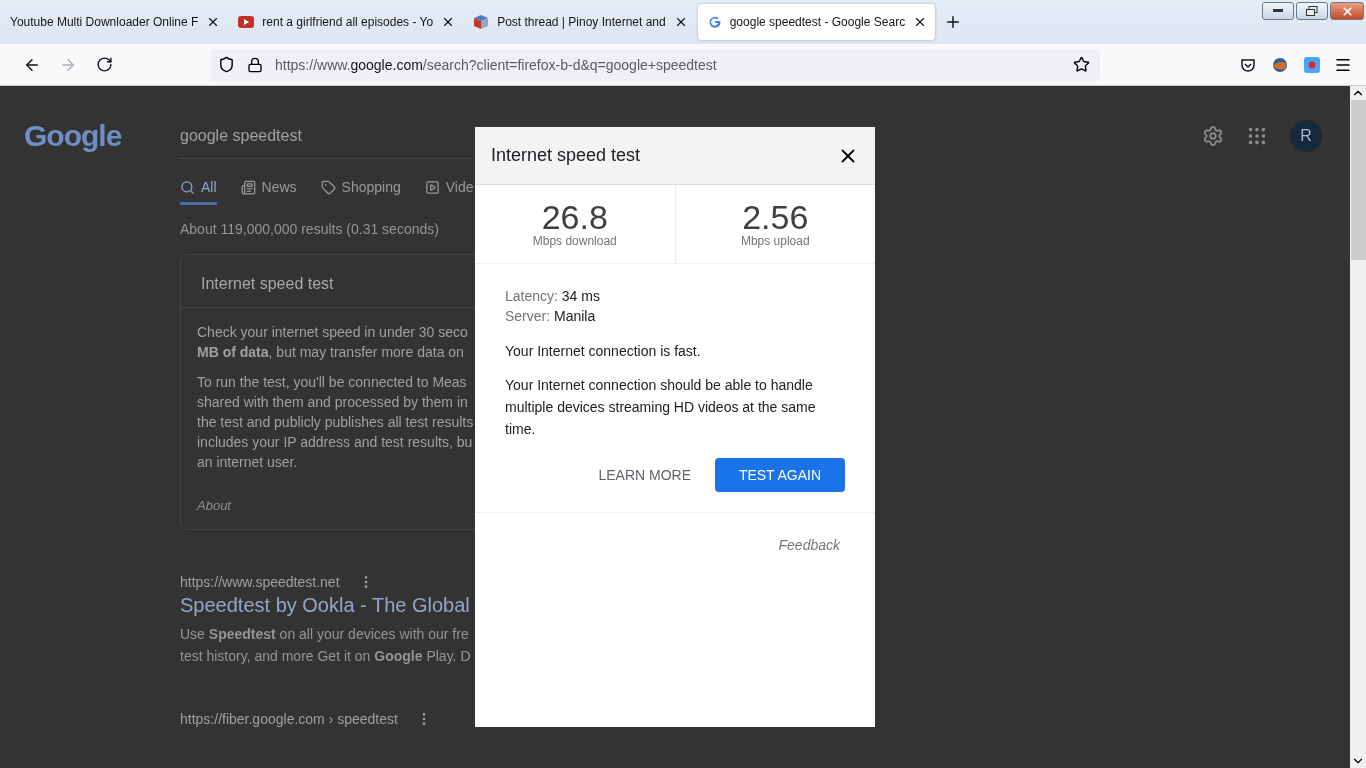 The height and width of the screenshot is (768, 1366). Describe the element at coordinates (104, 64) in the screenshot. I see `reload-icon` at that location.